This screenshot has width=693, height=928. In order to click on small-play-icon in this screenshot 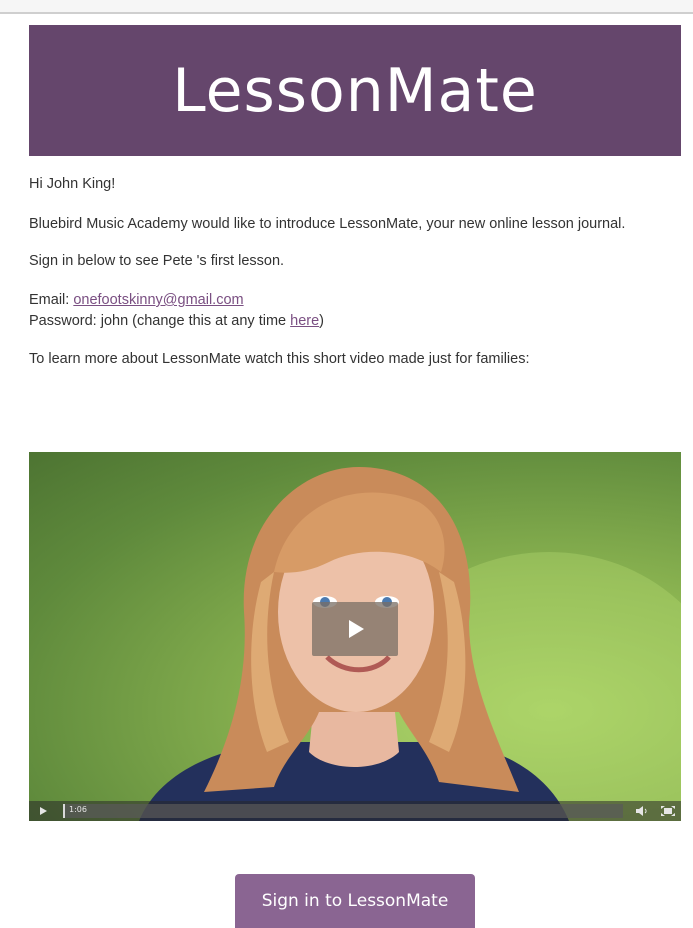, I will do `click(43, 811)`.